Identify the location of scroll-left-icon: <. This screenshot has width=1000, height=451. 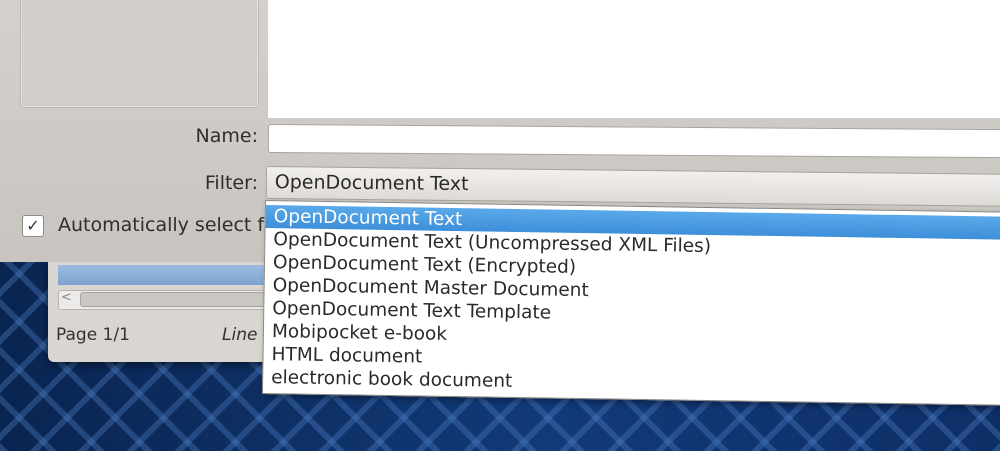
(66, 297).